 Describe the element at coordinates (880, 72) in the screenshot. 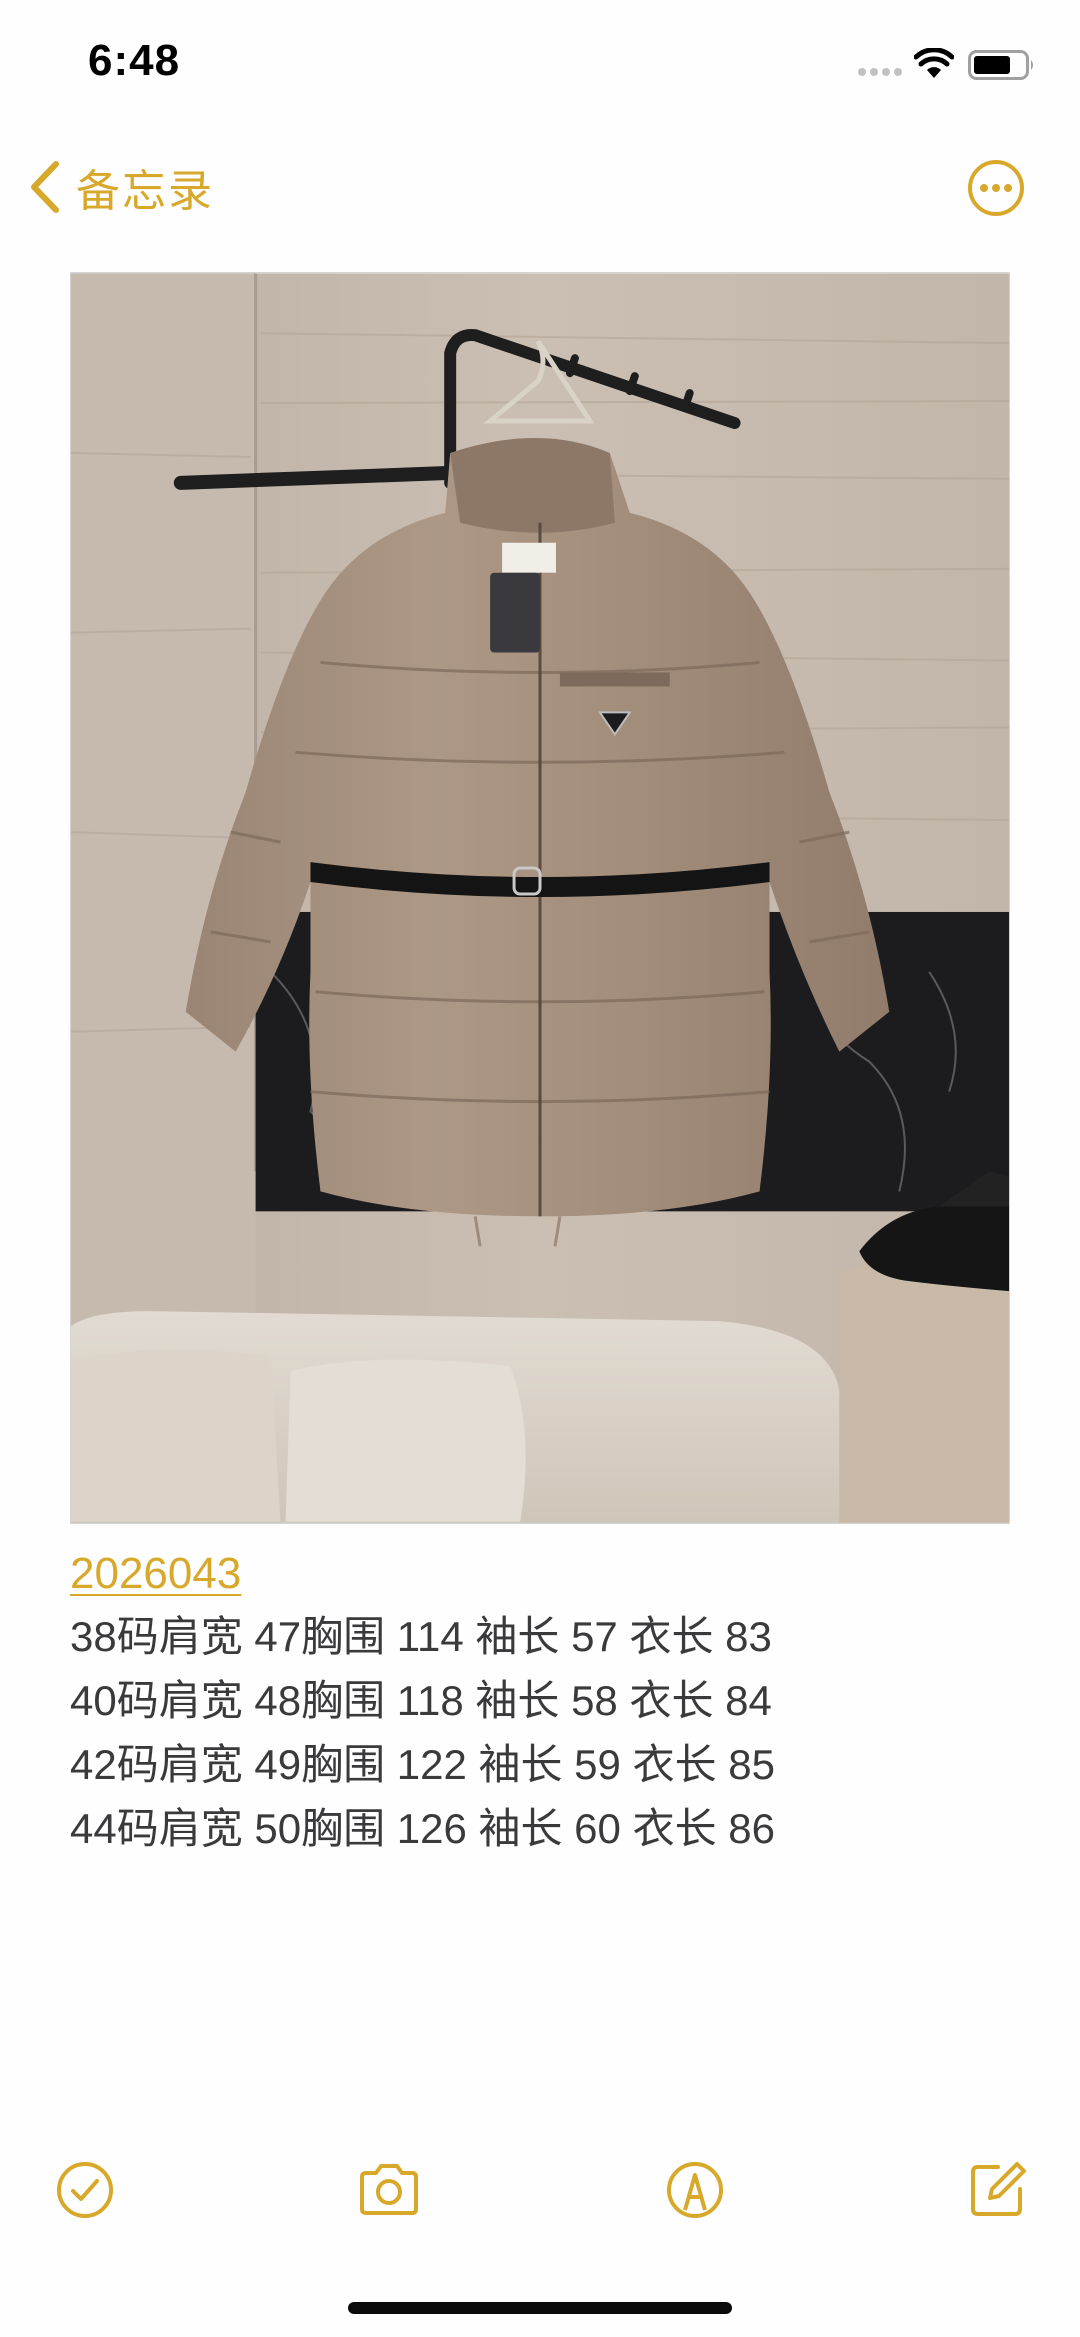

I see `cellular-signal-icon` at that location.